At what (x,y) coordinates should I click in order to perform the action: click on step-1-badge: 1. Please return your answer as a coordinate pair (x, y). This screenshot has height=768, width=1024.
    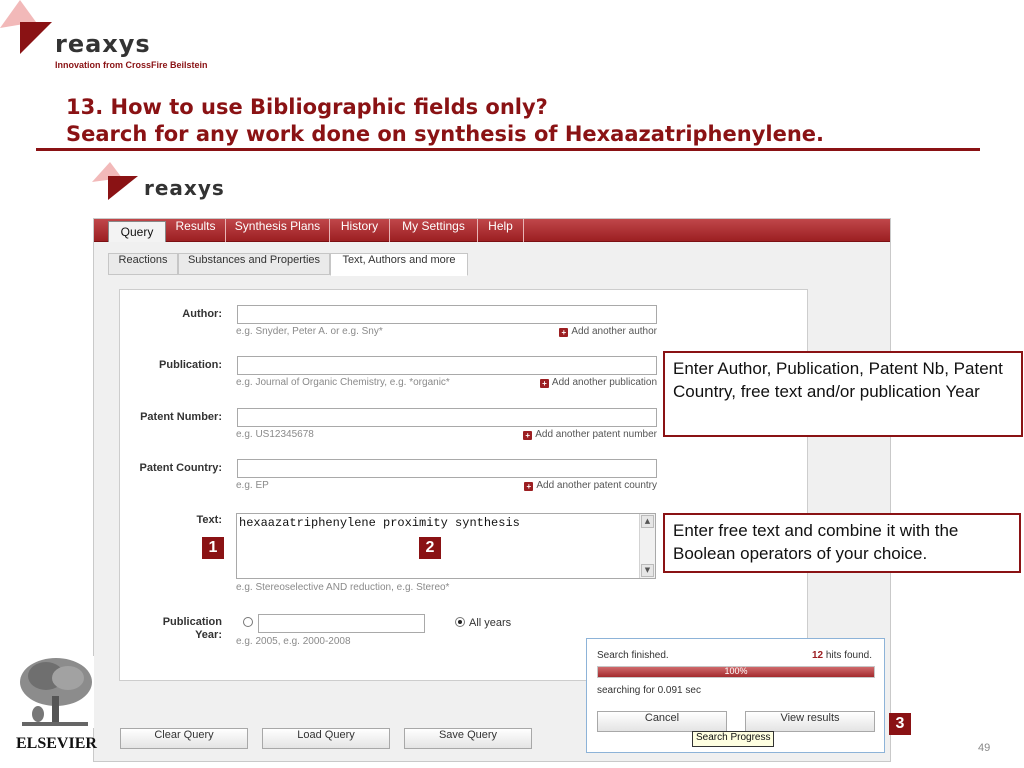
    Looking at the image, I should click on (213, 548).